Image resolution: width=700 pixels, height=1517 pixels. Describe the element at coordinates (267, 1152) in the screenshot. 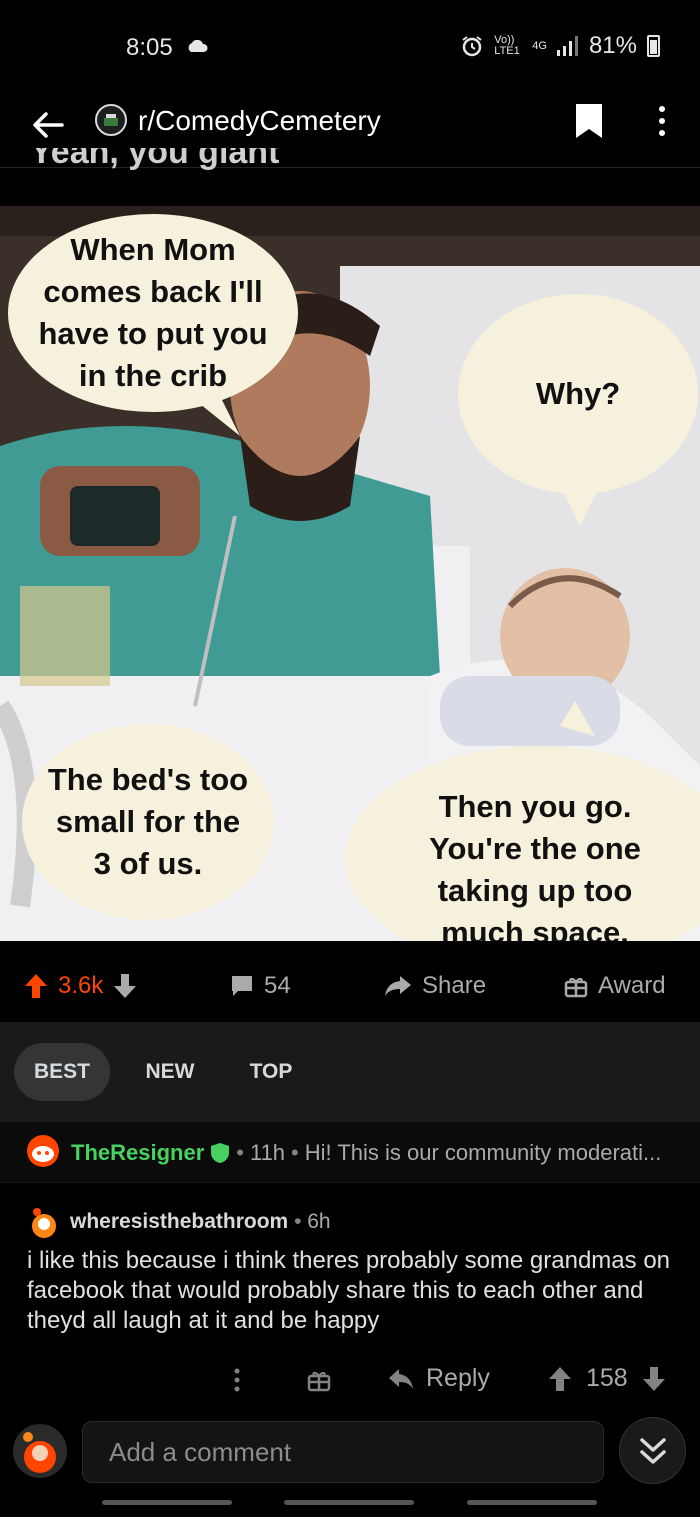

I see `mod-comment-age: 11h` at that location.